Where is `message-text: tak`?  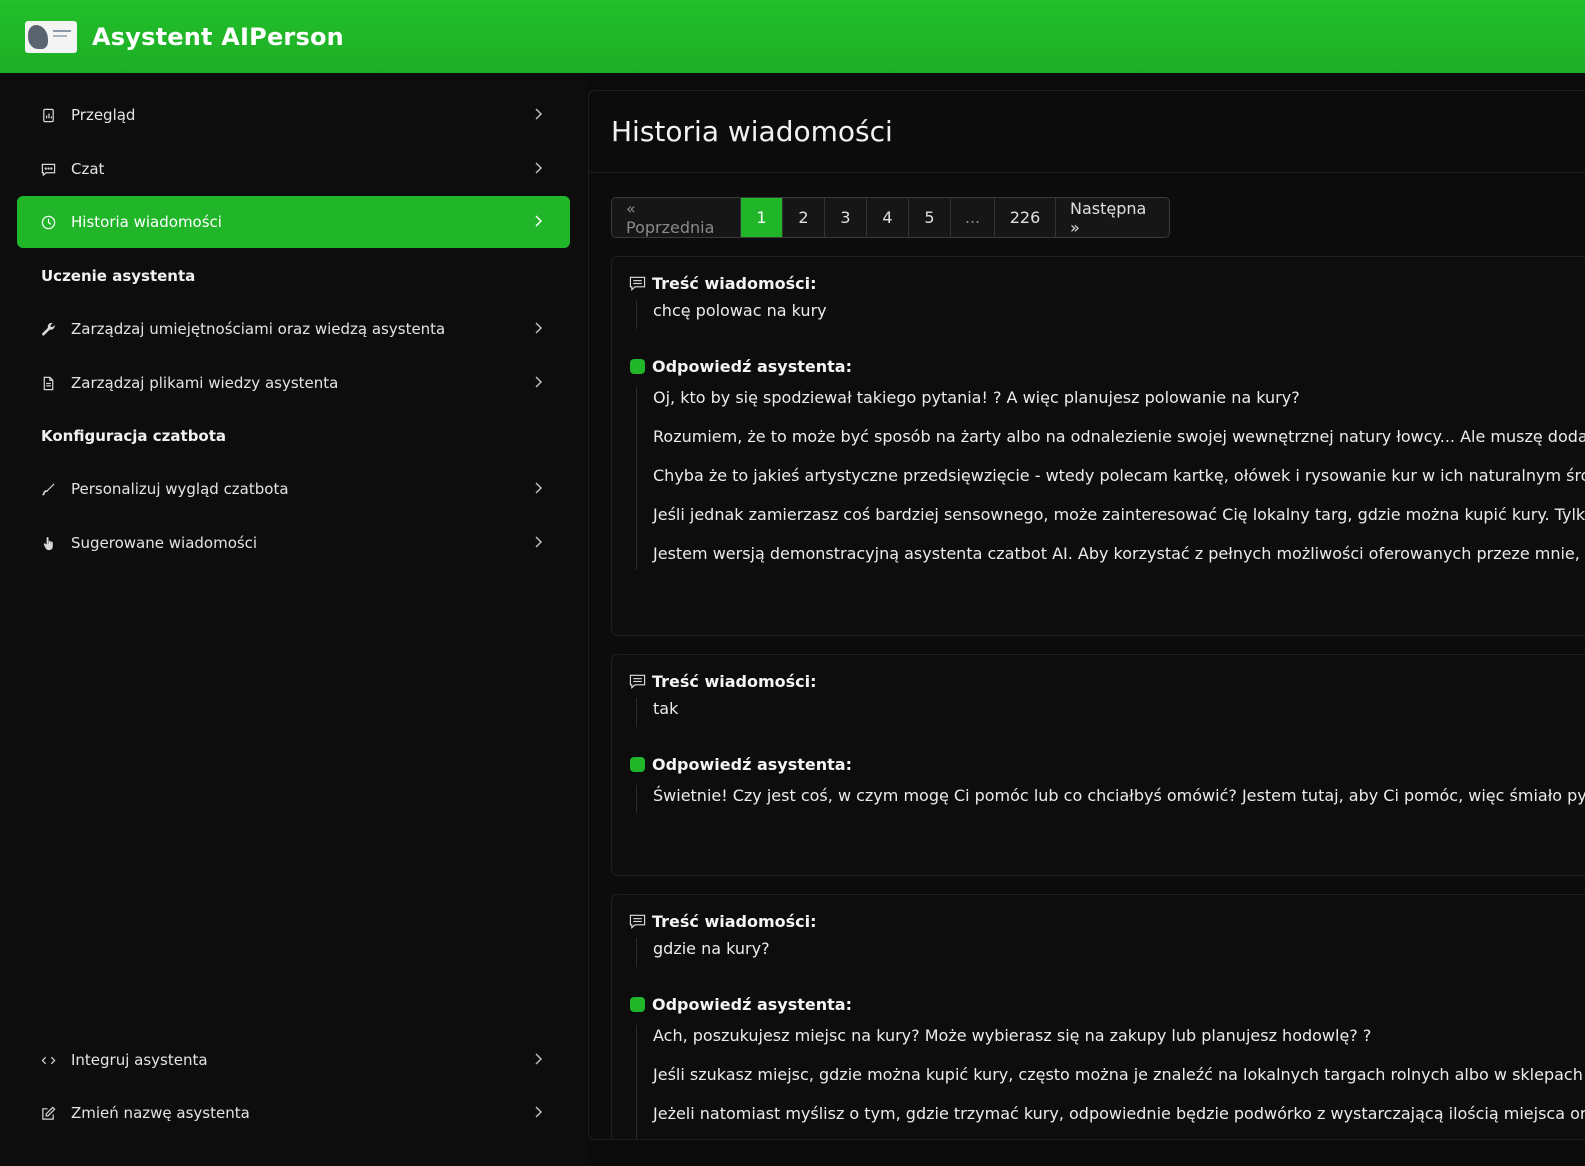
message-text: tak is located at coordinates (657, 712).